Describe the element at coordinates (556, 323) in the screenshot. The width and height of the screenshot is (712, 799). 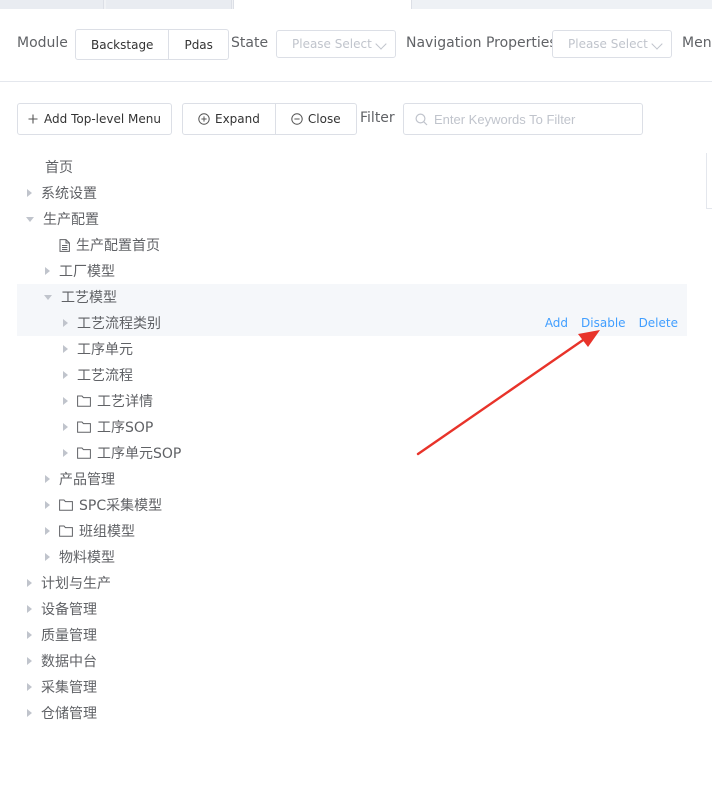
I see `add-link: Add` at that location.